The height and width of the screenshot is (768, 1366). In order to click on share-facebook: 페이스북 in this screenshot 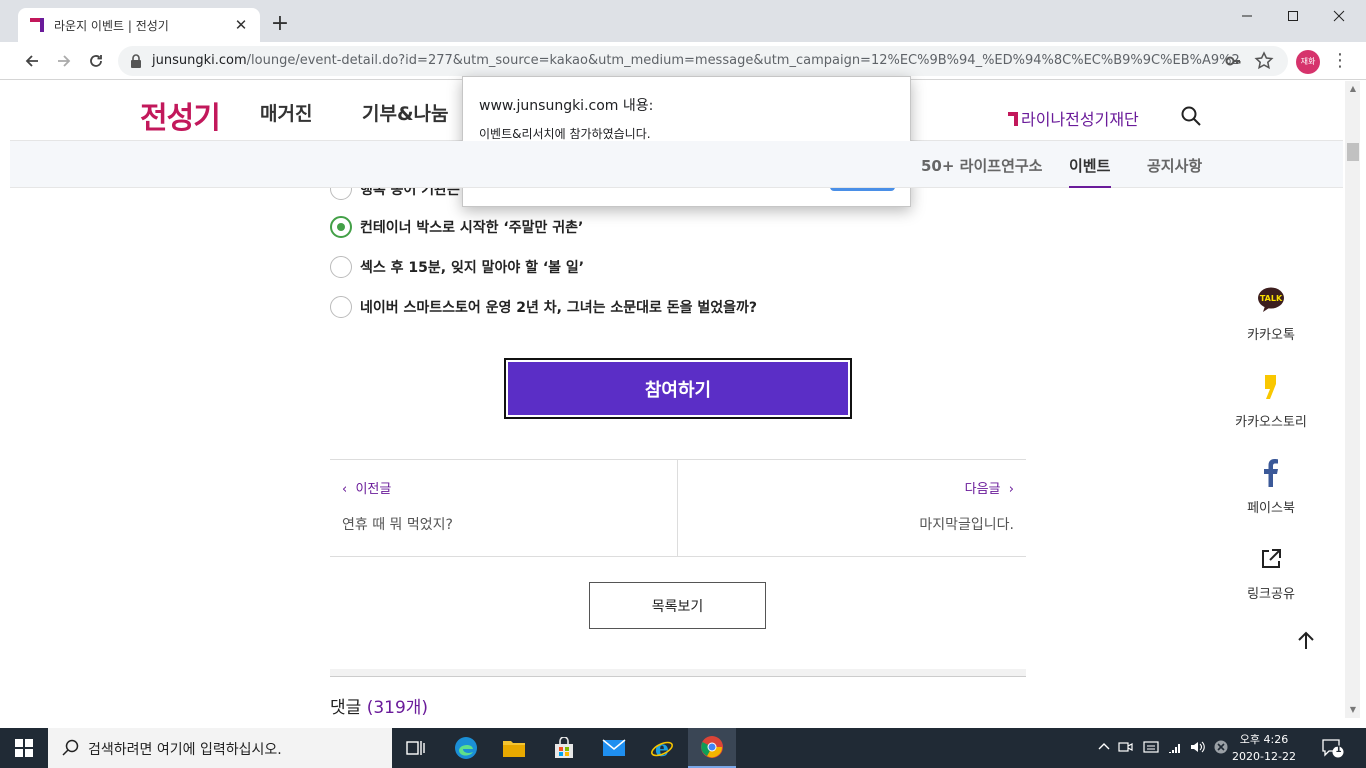, I will do `click(1271, 487)`.